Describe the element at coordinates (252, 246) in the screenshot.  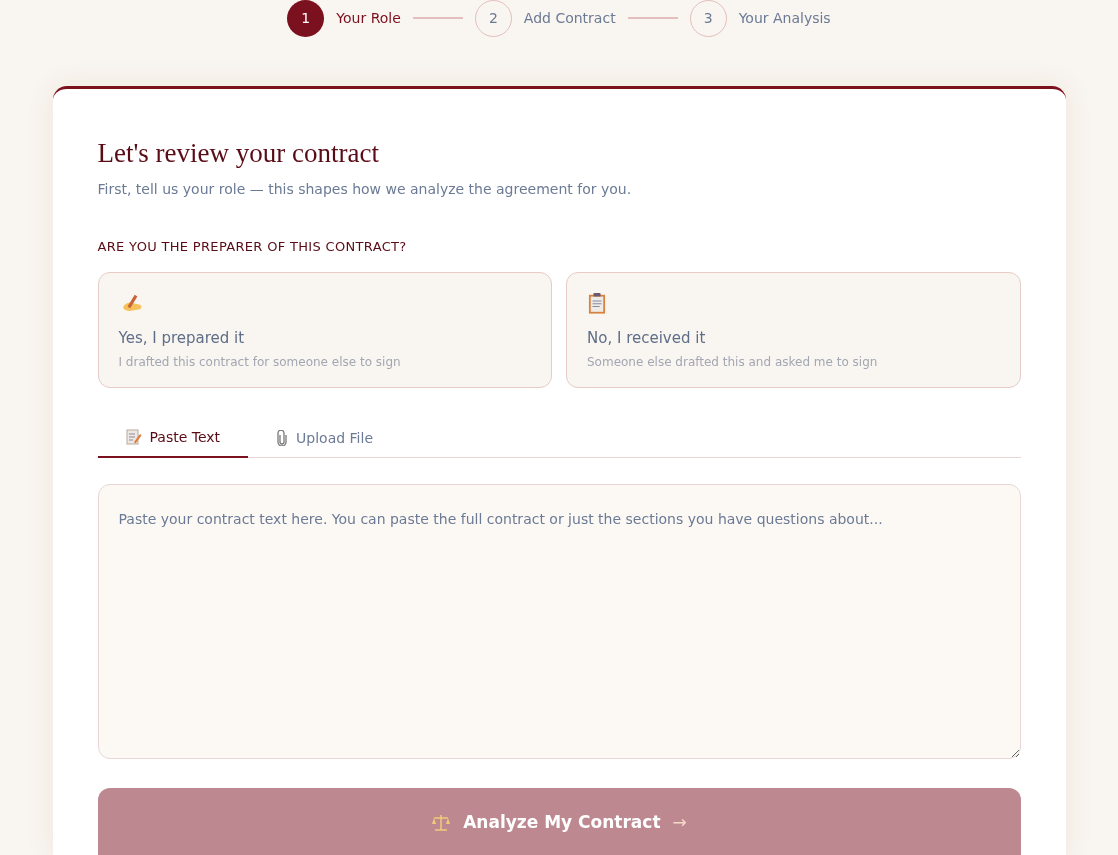
I see `question-label: ARE YOU THE PREPARER OF THIS CONTRACT?` at that location.